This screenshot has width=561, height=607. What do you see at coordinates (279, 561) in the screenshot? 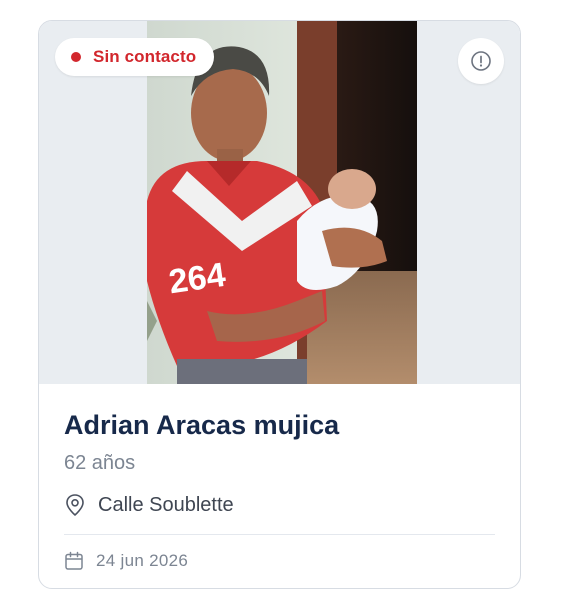
I see `date-row: 24 jun 2026` at bounding box center [279, 561].